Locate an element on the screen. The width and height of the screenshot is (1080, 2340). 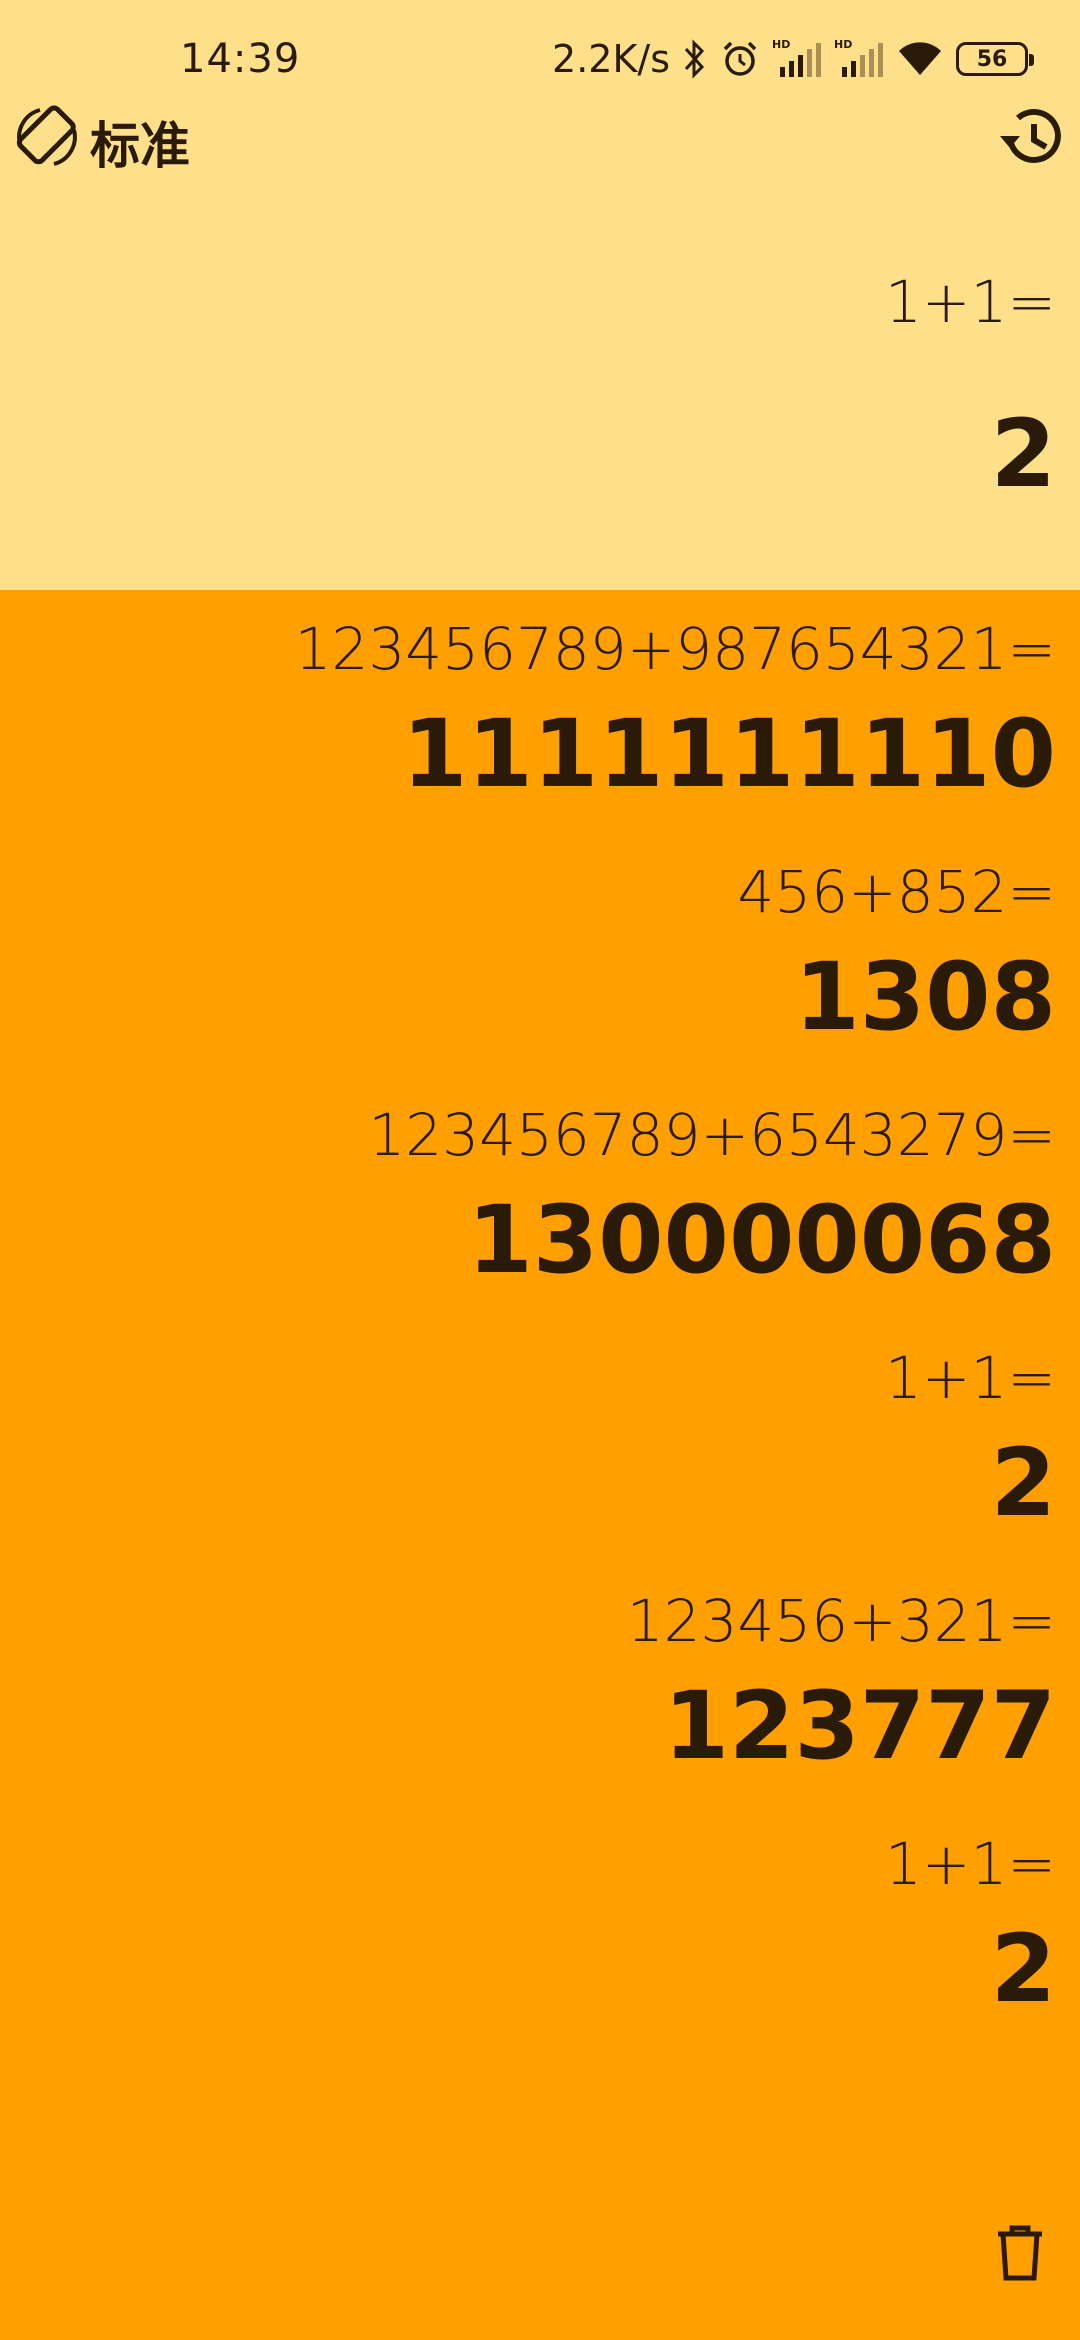
history-result: 1308 is located at coordinates (925, 997).